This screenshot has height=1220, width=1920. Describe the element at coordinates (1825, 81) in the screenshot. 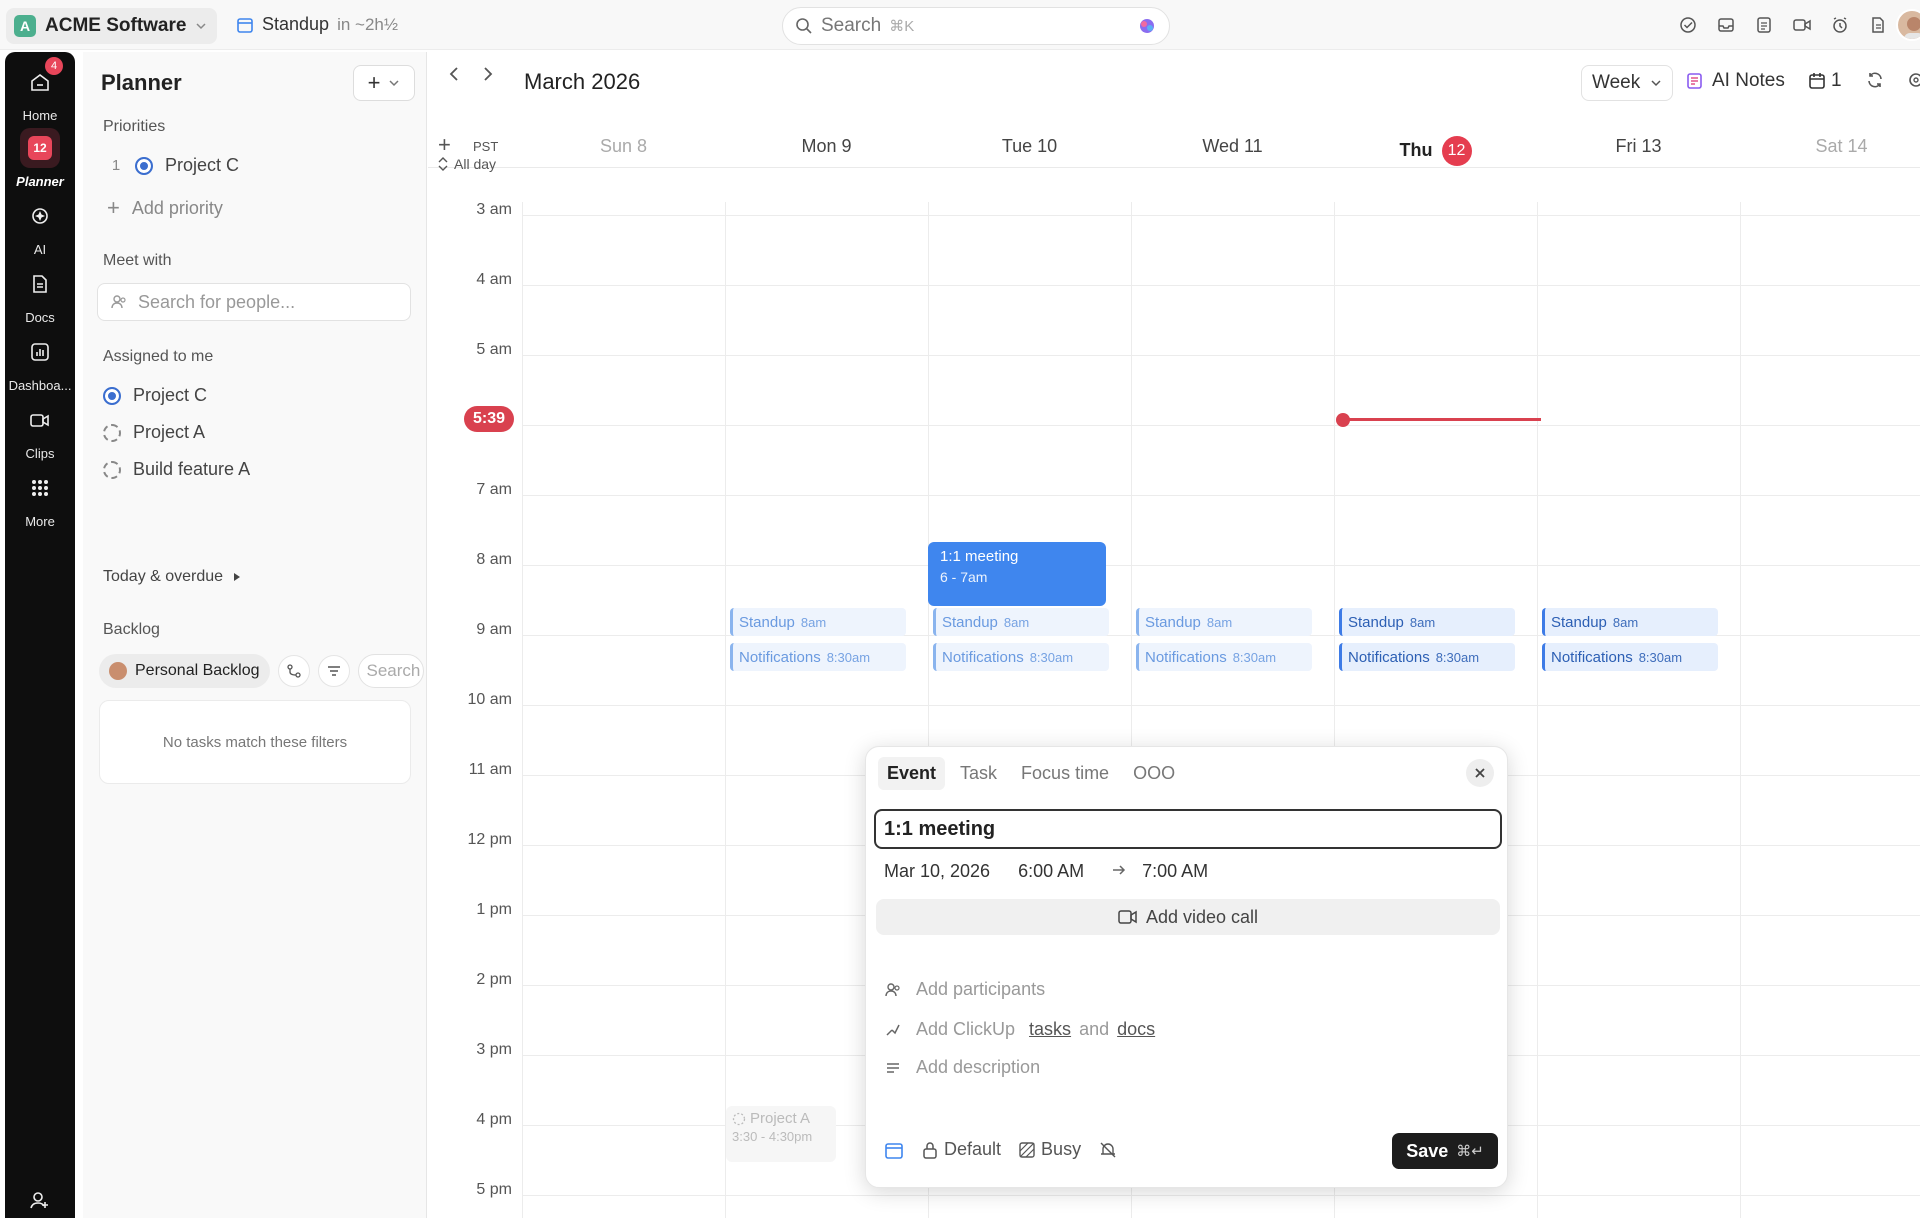

I see `connected-calendars-button: 1` at that location.